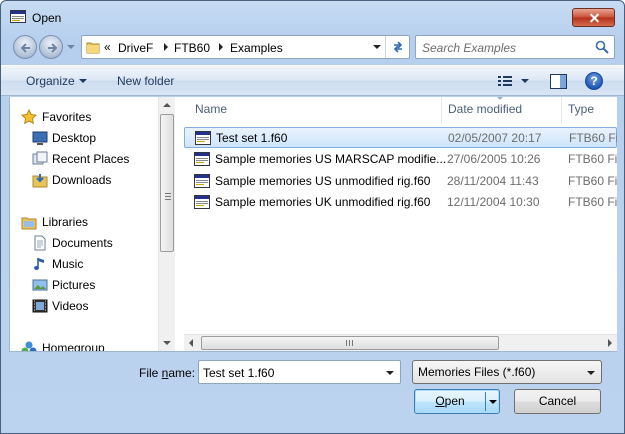 The image size is (625, 434). I want to click on file-date: 27/06/2005 10:26, so click(494, 159).